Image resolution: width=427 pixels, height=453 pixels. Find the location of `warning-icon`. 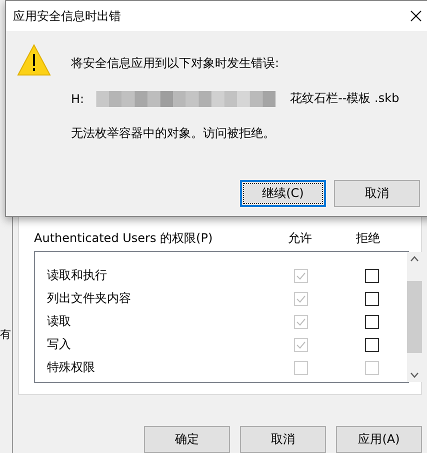

warning-icon is located at coordinates (34, 60).